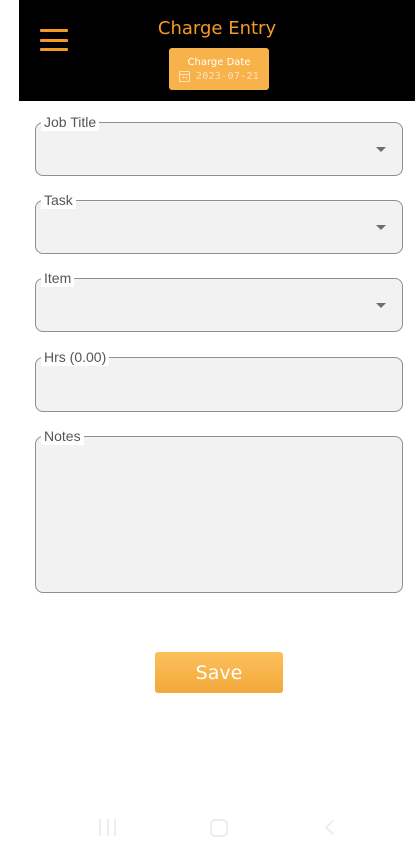 The image size is (415, 846). I want to click on save-button: Save, so click(219, 672).